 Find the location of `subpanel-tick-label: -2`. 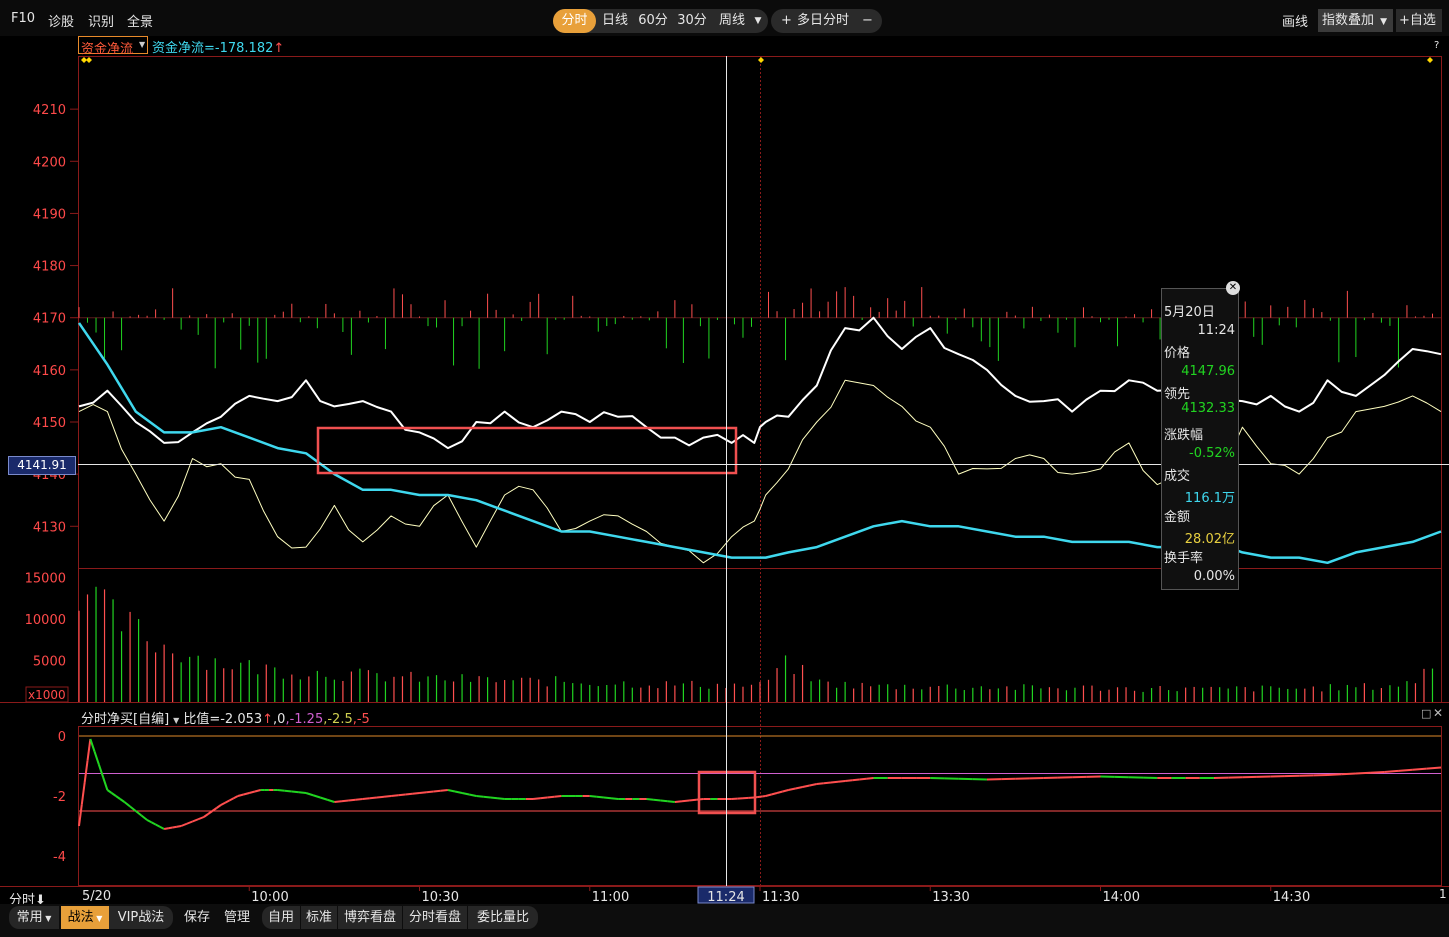

subpanel-tick-label: -2 is located at coordinates (59, 797).